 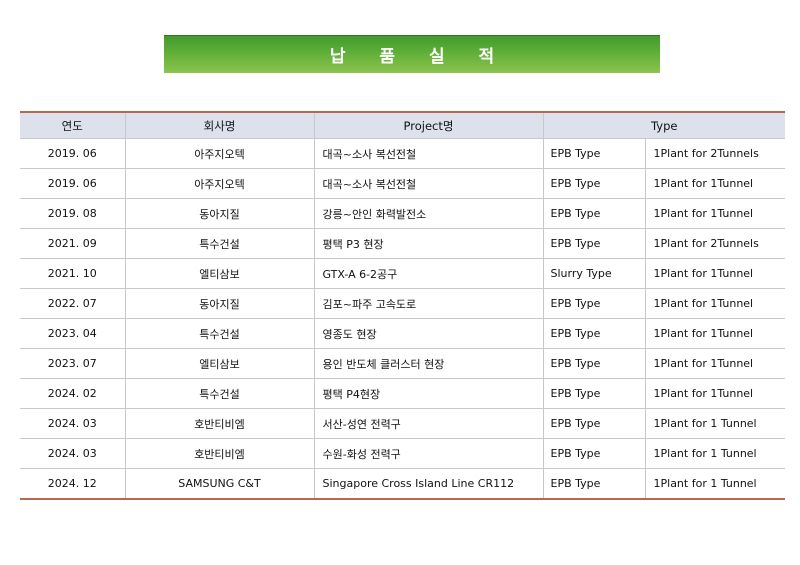 I want to click on cell-project: 김포~파주 고속도로, so click(x=428, y=303).